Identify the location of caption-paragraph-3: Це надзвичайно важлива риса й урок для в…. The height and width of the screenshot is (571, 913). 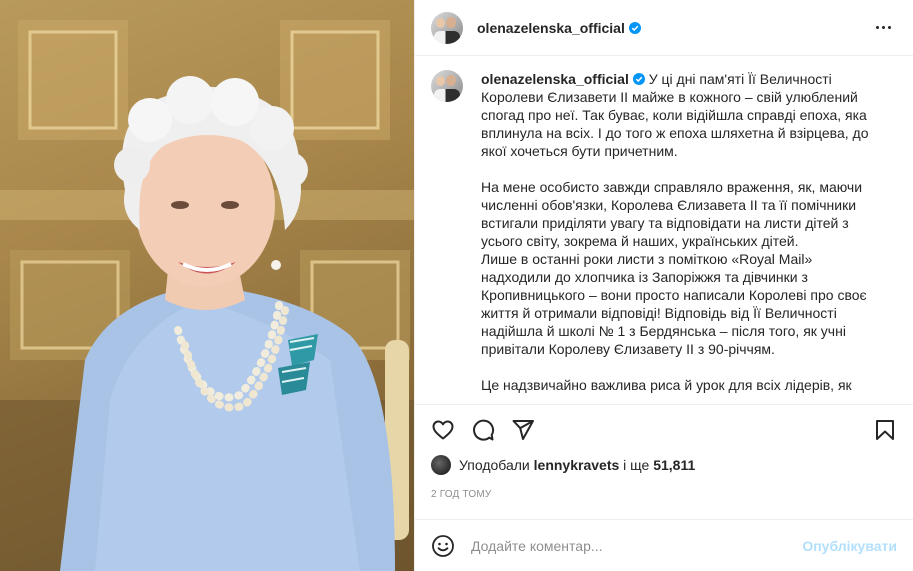
(666, 385).